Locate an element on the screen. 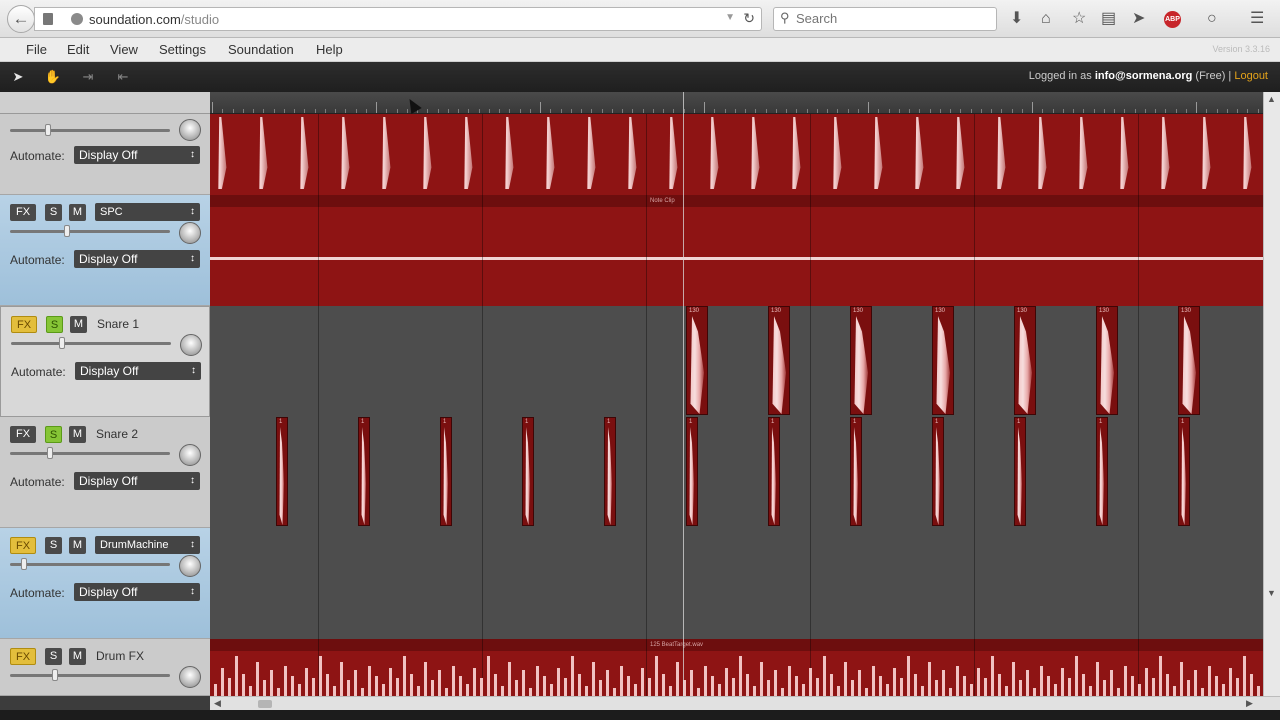 The height and width of the screenshot is (720, 1280). lane-track-snare-2: 1 1 1 1 1 1 1 1 1 1 1 1 is located at coordinates (736, 472).